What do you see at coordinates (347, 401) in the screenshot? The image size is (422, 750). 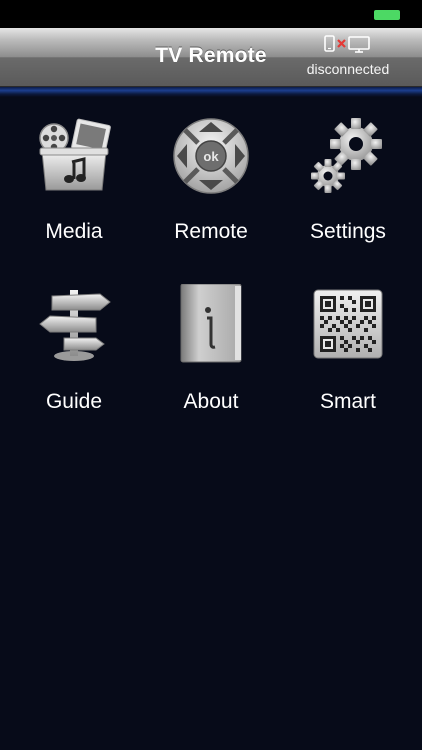 I see `menu-item-label: Smart` at bounding box center [347, 401].